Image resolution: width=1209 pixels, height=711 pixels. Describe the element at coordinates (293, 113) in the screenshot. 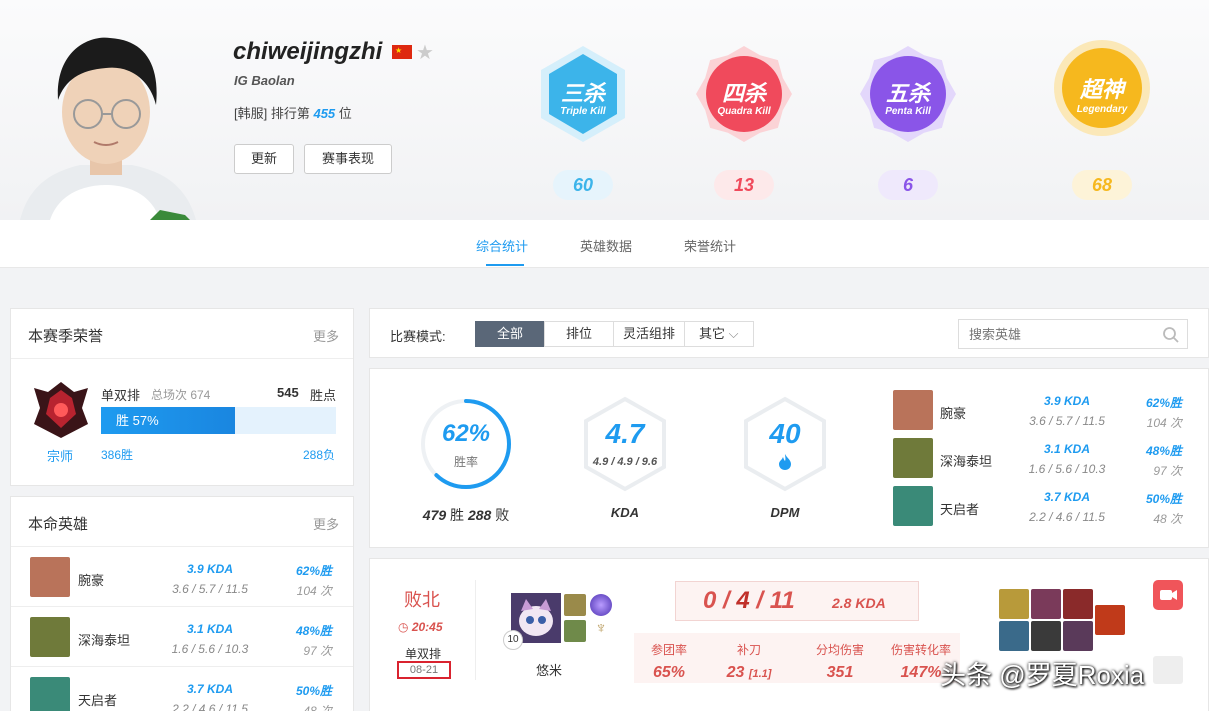

I see `player-rank: [韩服] 排行第 455 位` at that location.